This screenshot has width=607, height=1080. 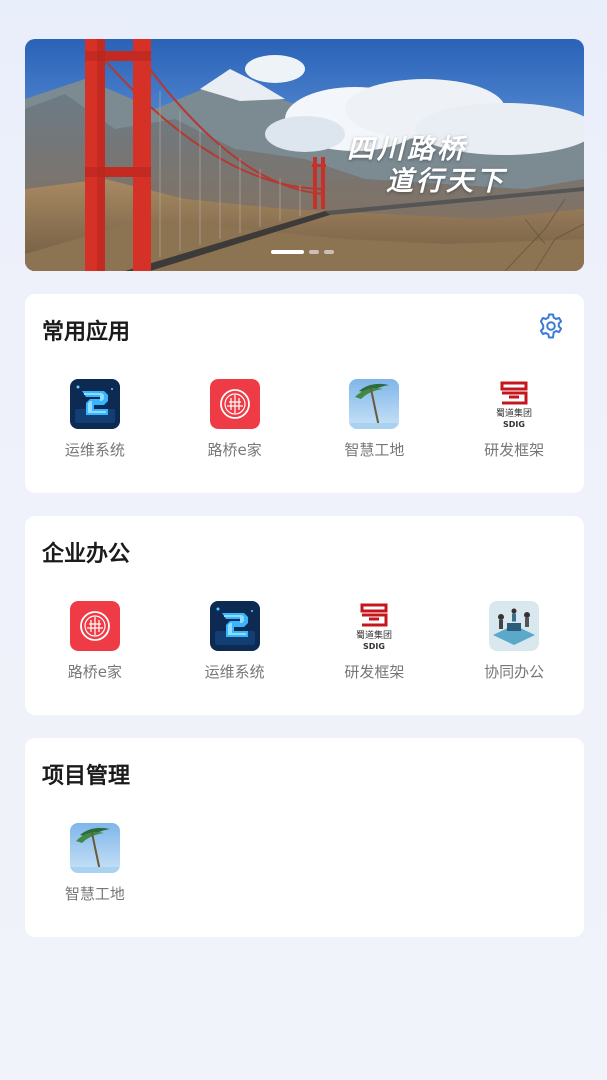 What do you see at coordinates (86, 332) in the screenshot?
I see `section-title: 常用应用` at bounding box center [86, 332].